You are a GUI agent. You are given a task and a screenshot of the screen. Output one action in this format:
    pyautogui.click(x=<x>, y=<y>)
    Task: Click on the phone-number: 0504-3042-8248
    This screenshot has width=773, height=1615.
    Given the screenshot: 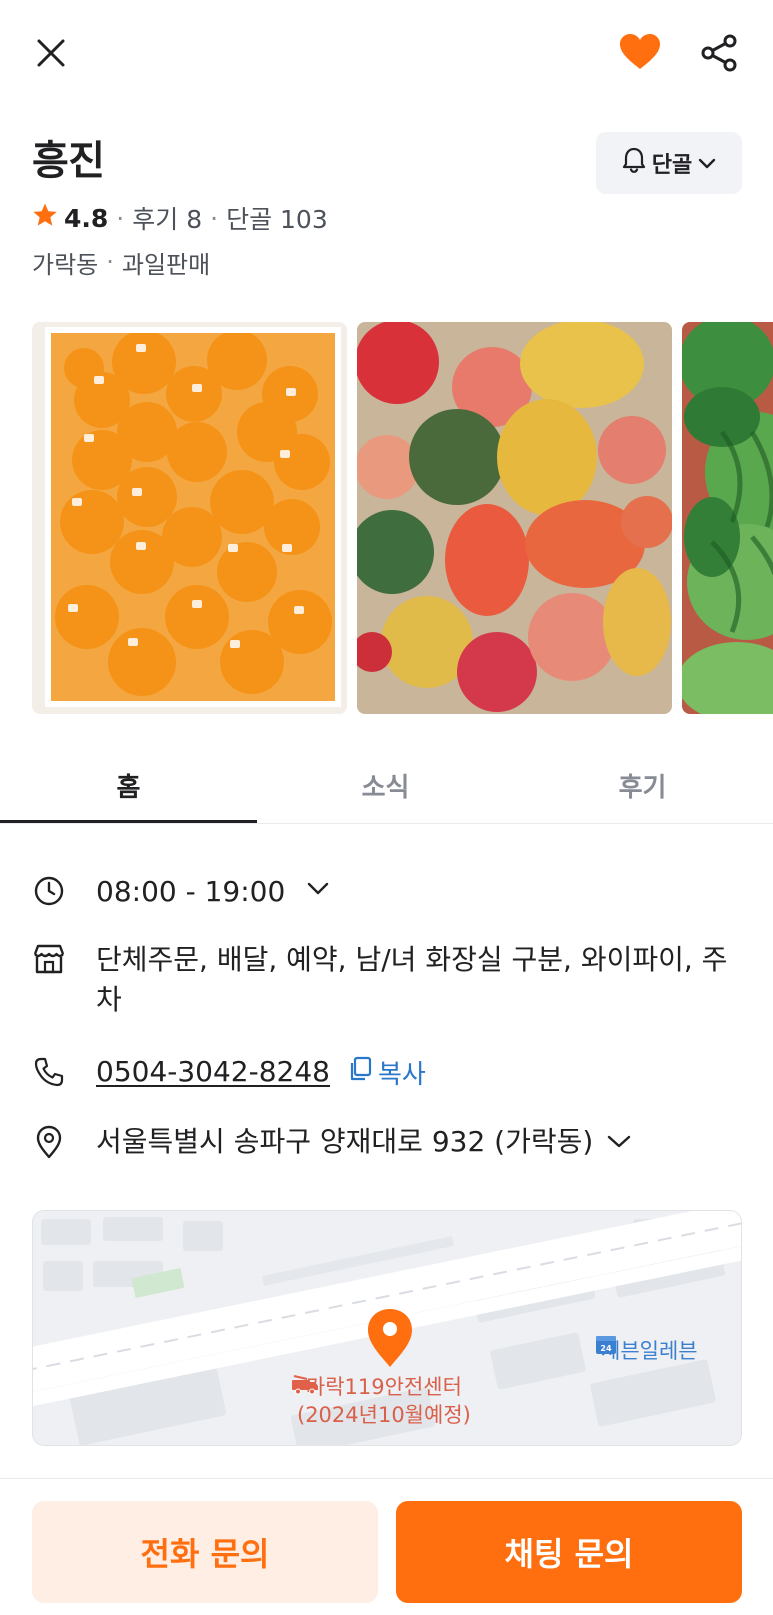 What is the action you would take?
    pyautogui.click(x=213, y=1072)
    